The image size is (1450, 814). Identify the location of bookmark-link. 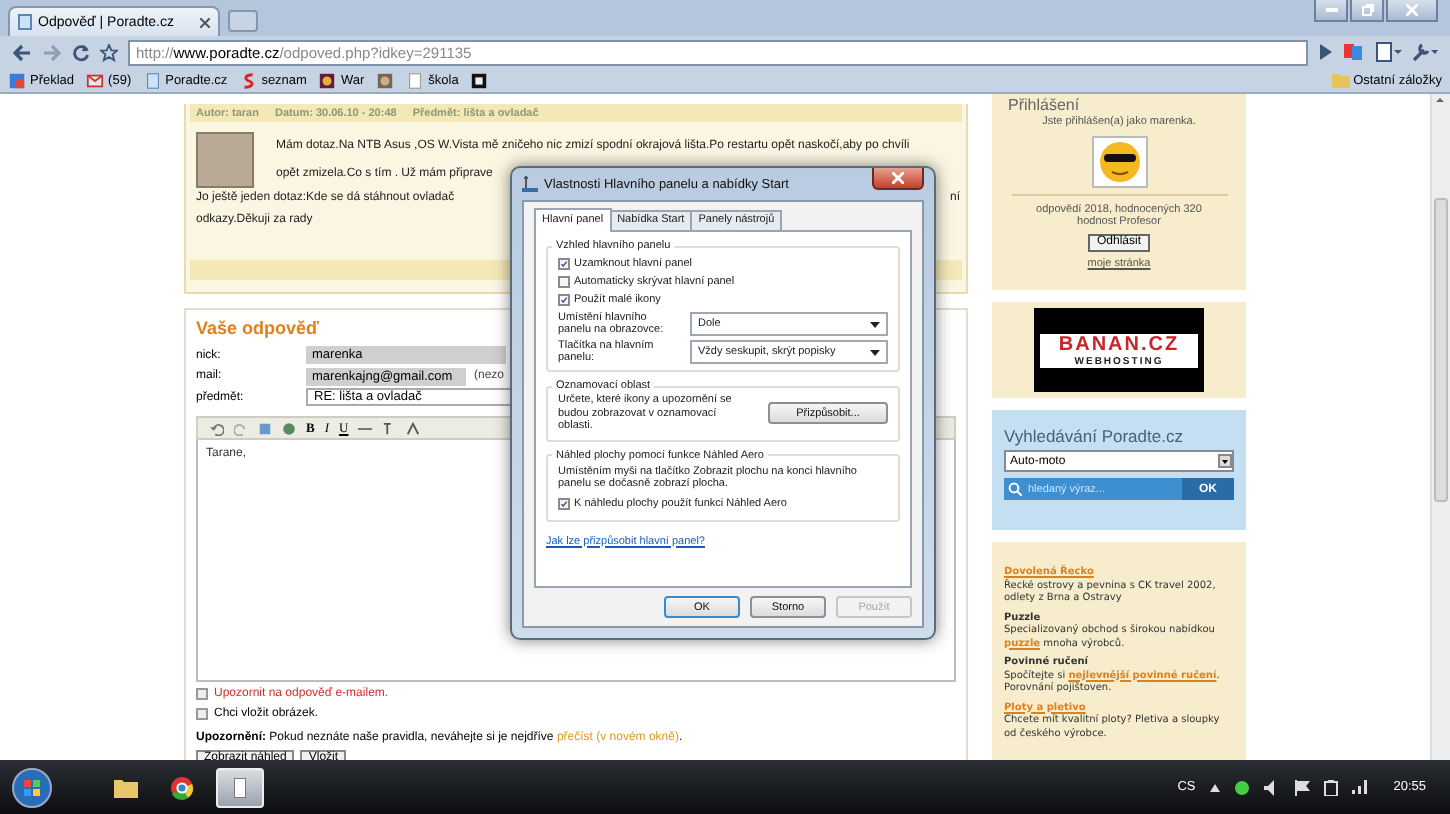
(479, 80).